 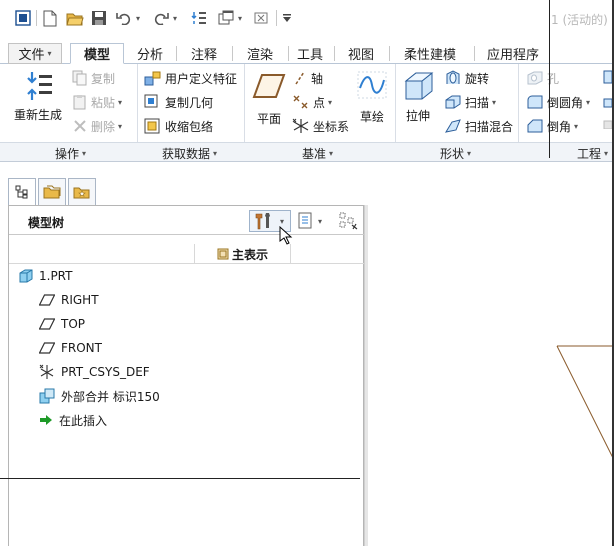 What do you see at coordinates (372, 97) in the screenshot?
I see `sketch-button: 草绘` at bounding box center [372, 97].